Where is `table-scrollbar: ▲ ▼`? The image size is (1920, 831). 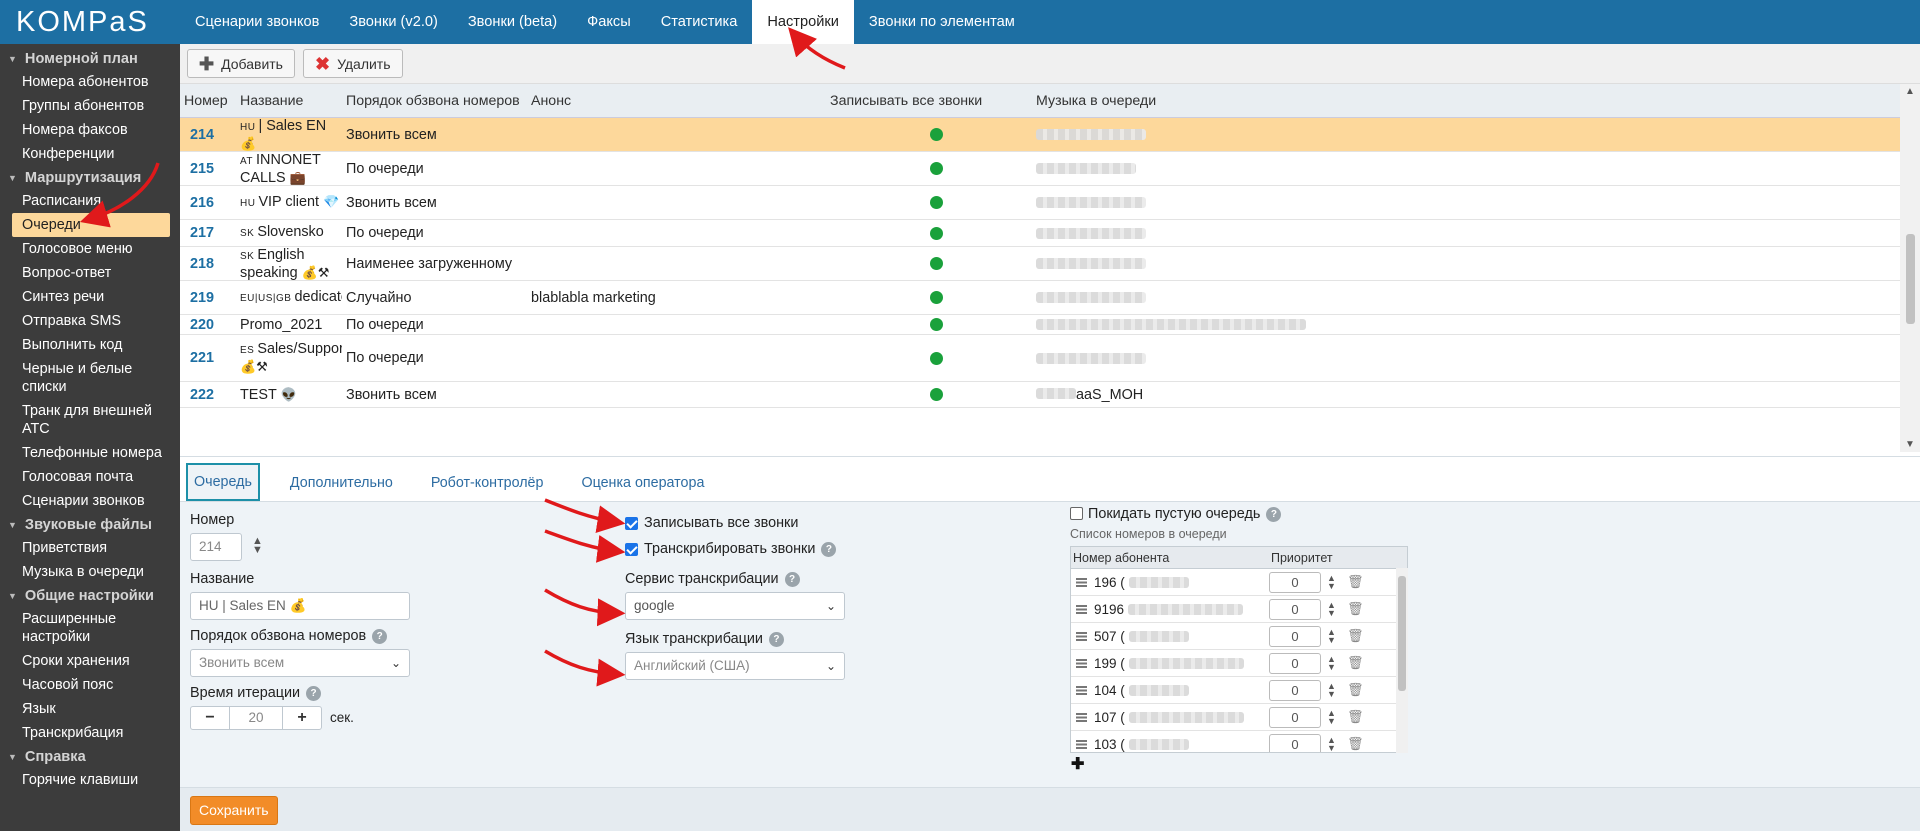
table-scrollbar: ▲ ▼ is located at coordinates (1910, 268).